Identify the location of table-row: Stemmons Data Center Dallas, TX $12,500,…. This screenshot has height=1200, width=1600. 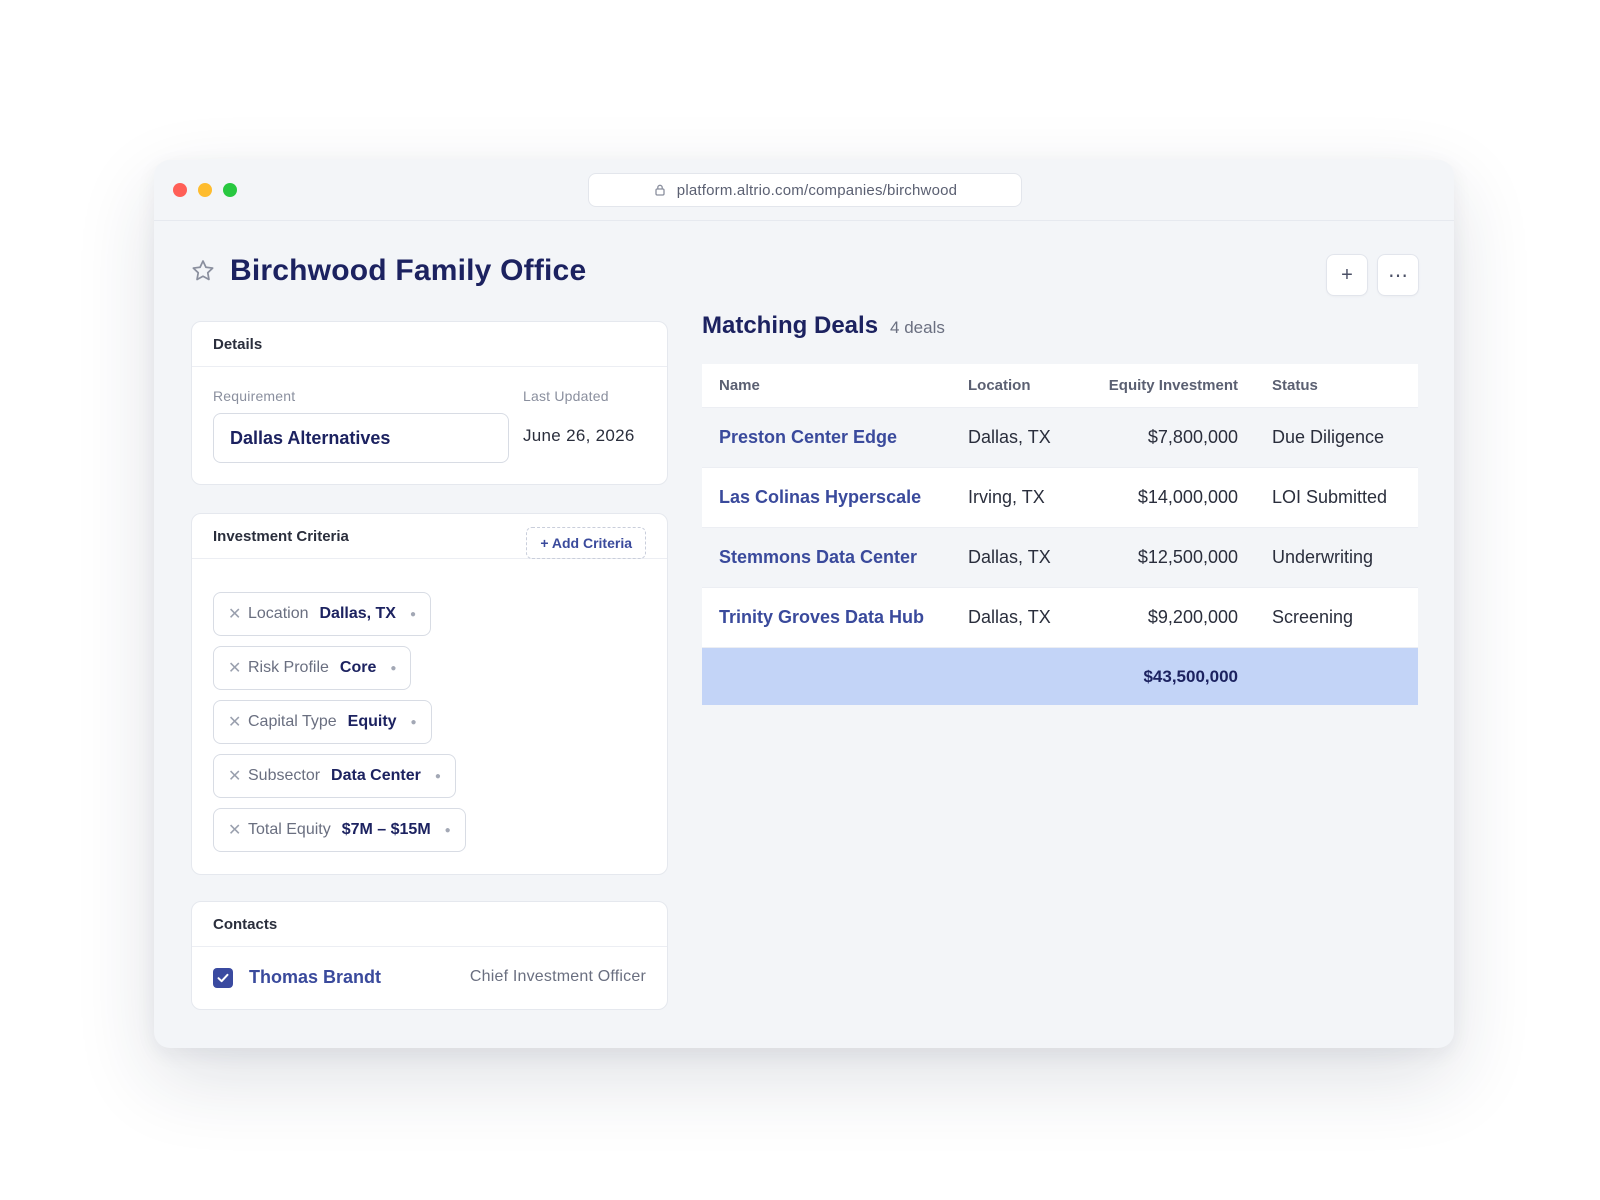
(1060, 558).